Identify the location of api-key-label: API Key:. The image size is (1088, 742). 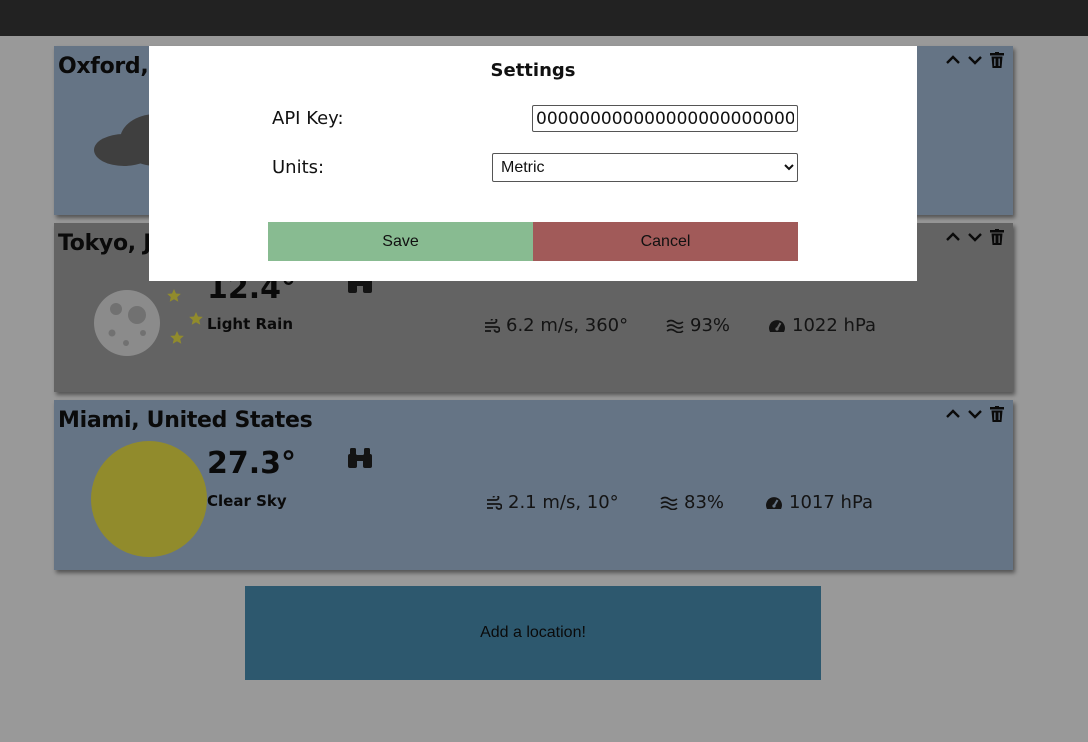
(308, 118).